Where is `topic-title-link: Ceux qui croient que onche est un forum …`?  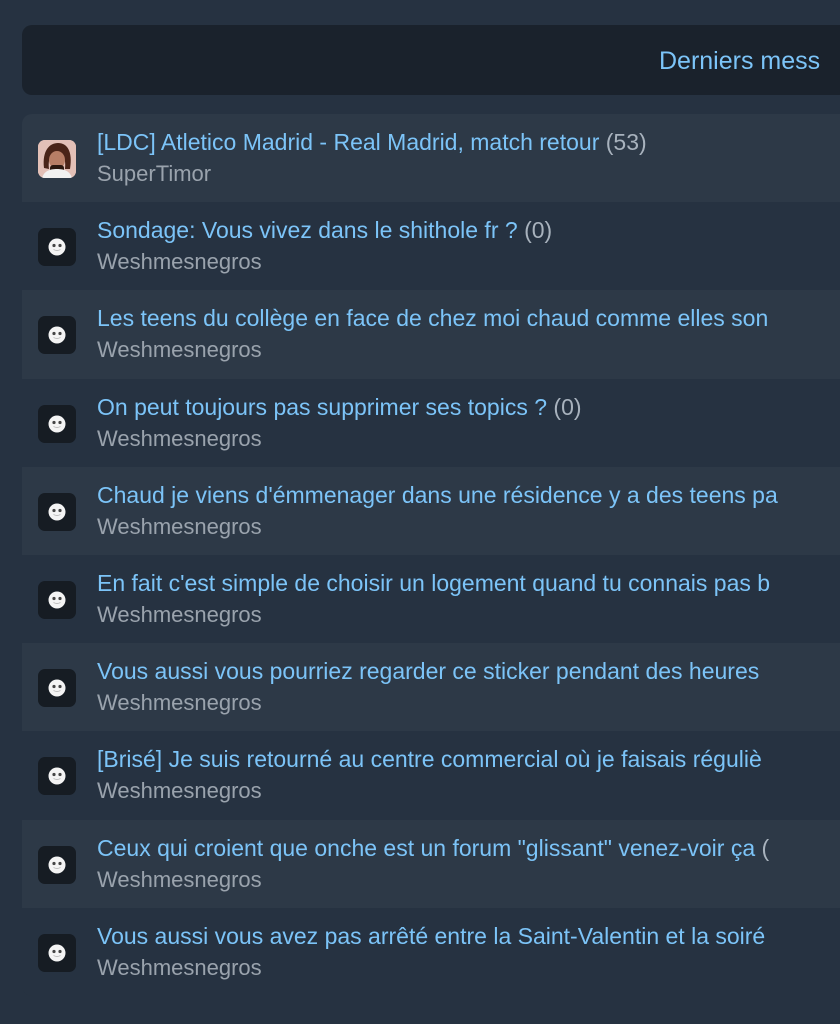
topic-title-link: Ceux qui croient que onche est un forum … is located at coordinates (426, 848).